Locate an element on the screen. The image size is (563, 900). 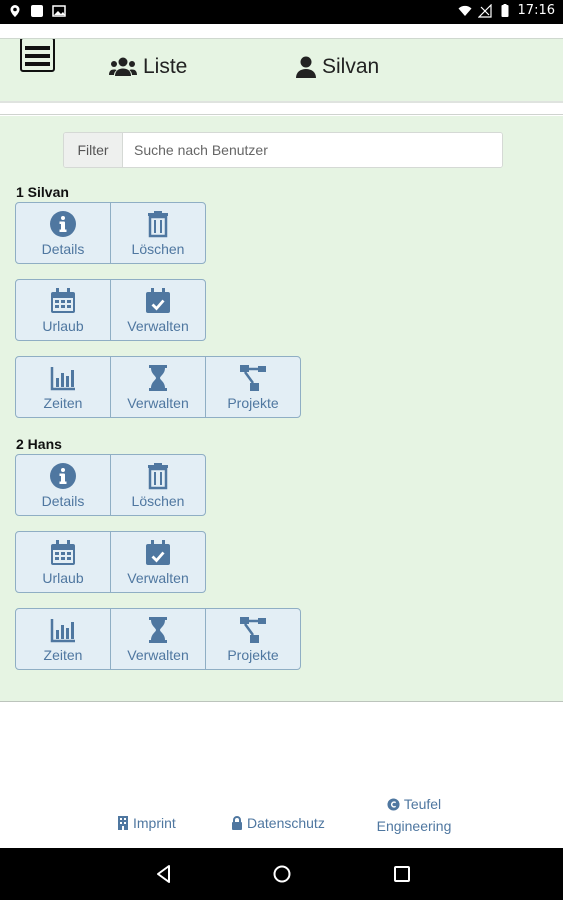
battery-icon is located at coordinates (505, 10).